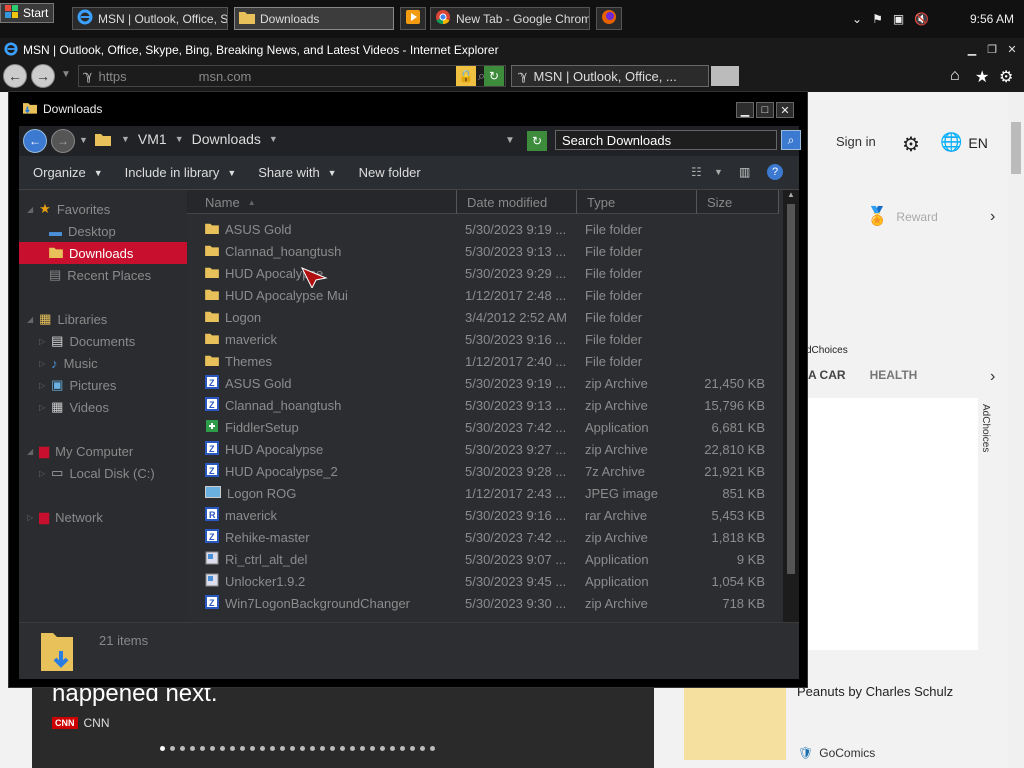 Image resolution: width=1024 pixels, height=768 pixels. I want to click on volume-muted-icon: 🔇, so click(921, 19).